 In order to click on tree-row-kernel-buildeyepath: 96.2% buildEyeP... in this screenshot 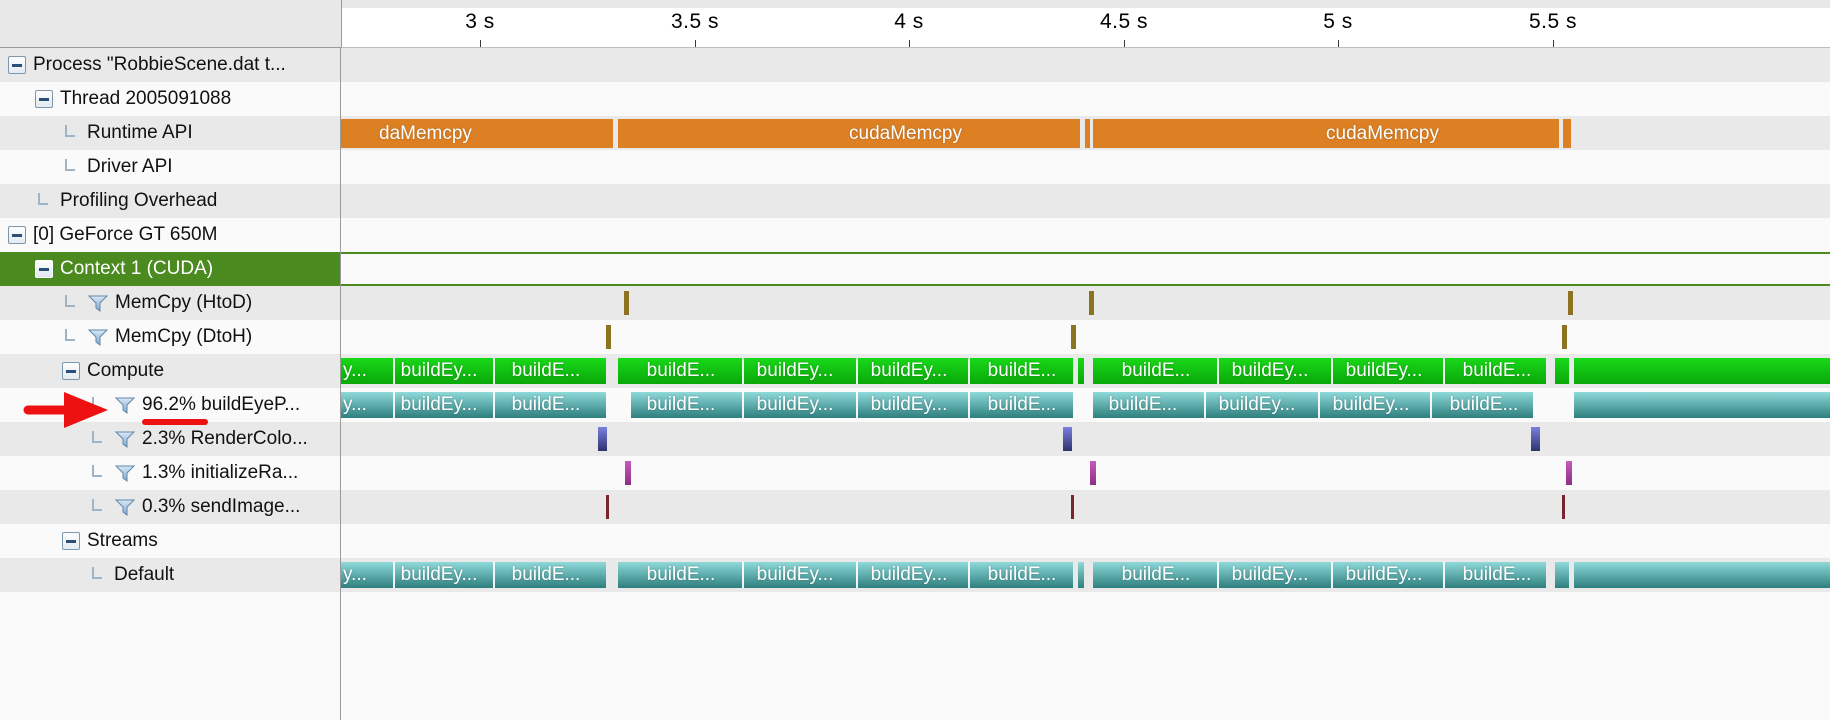, I will do `click(170, 405)`.